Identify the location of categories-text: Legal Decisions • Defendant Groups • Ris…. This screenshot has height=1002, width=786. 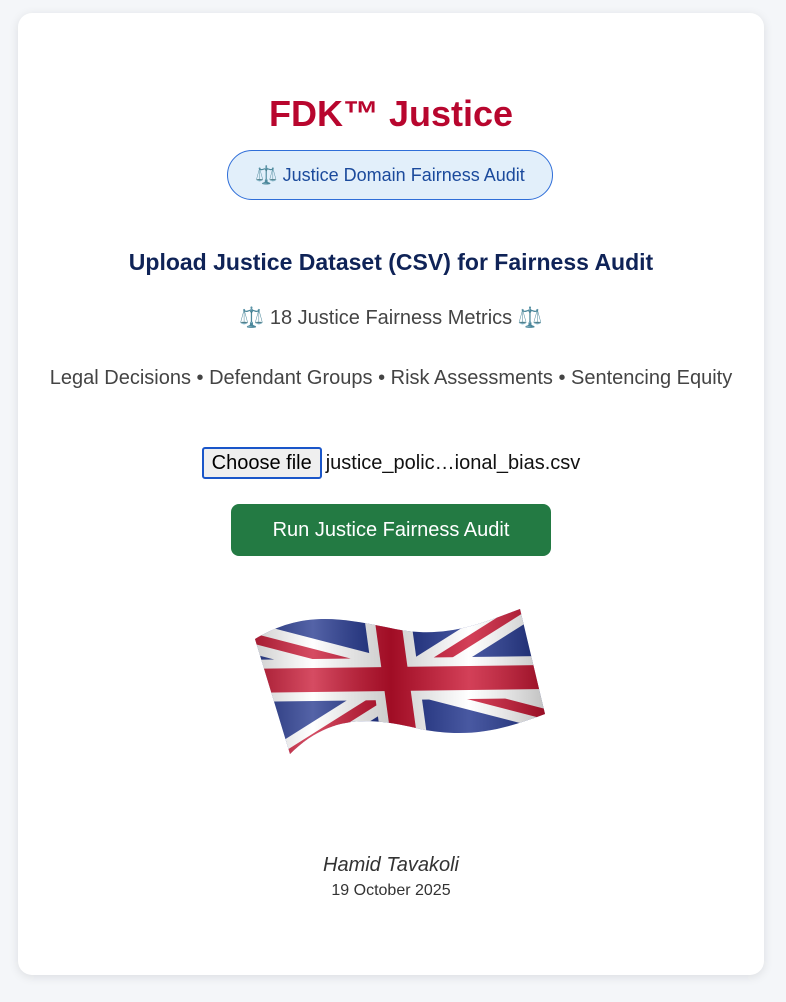
(391, 378).